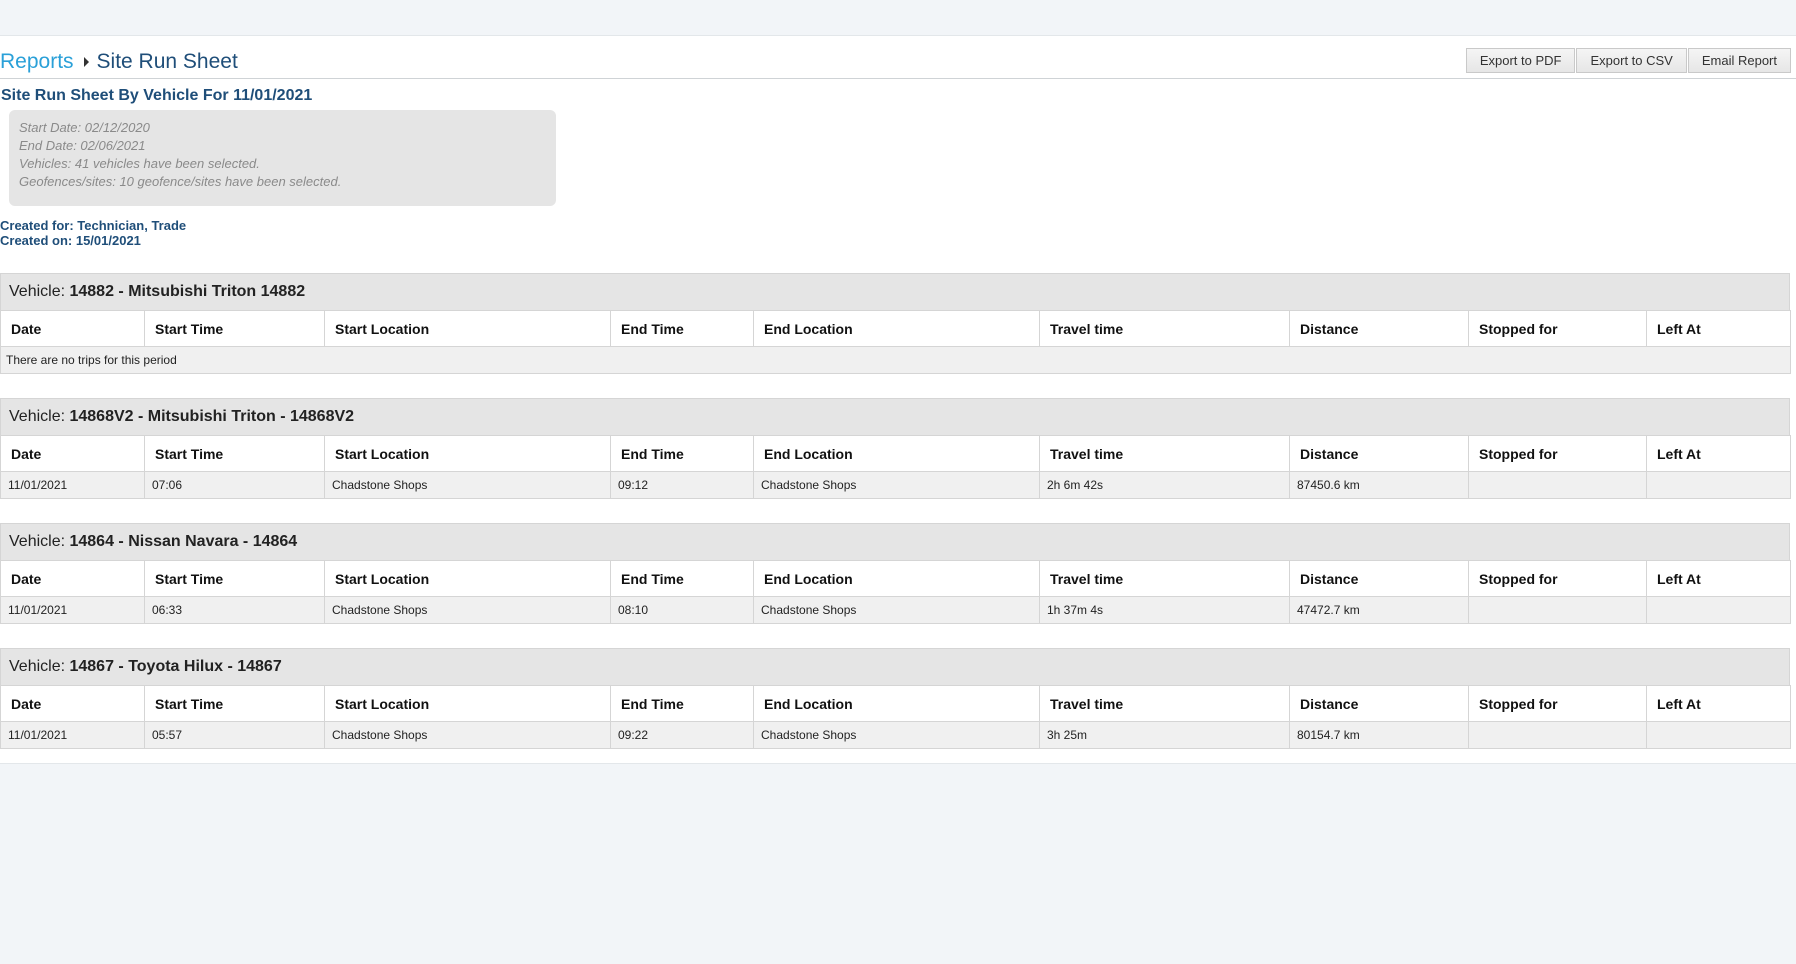 This screenshot has width=1796, height=964. What do you see at coordinates (1631, 60) in the screenshot?
I see `export-csv-button: Export to CSV` at bounding box center [1631, 60].